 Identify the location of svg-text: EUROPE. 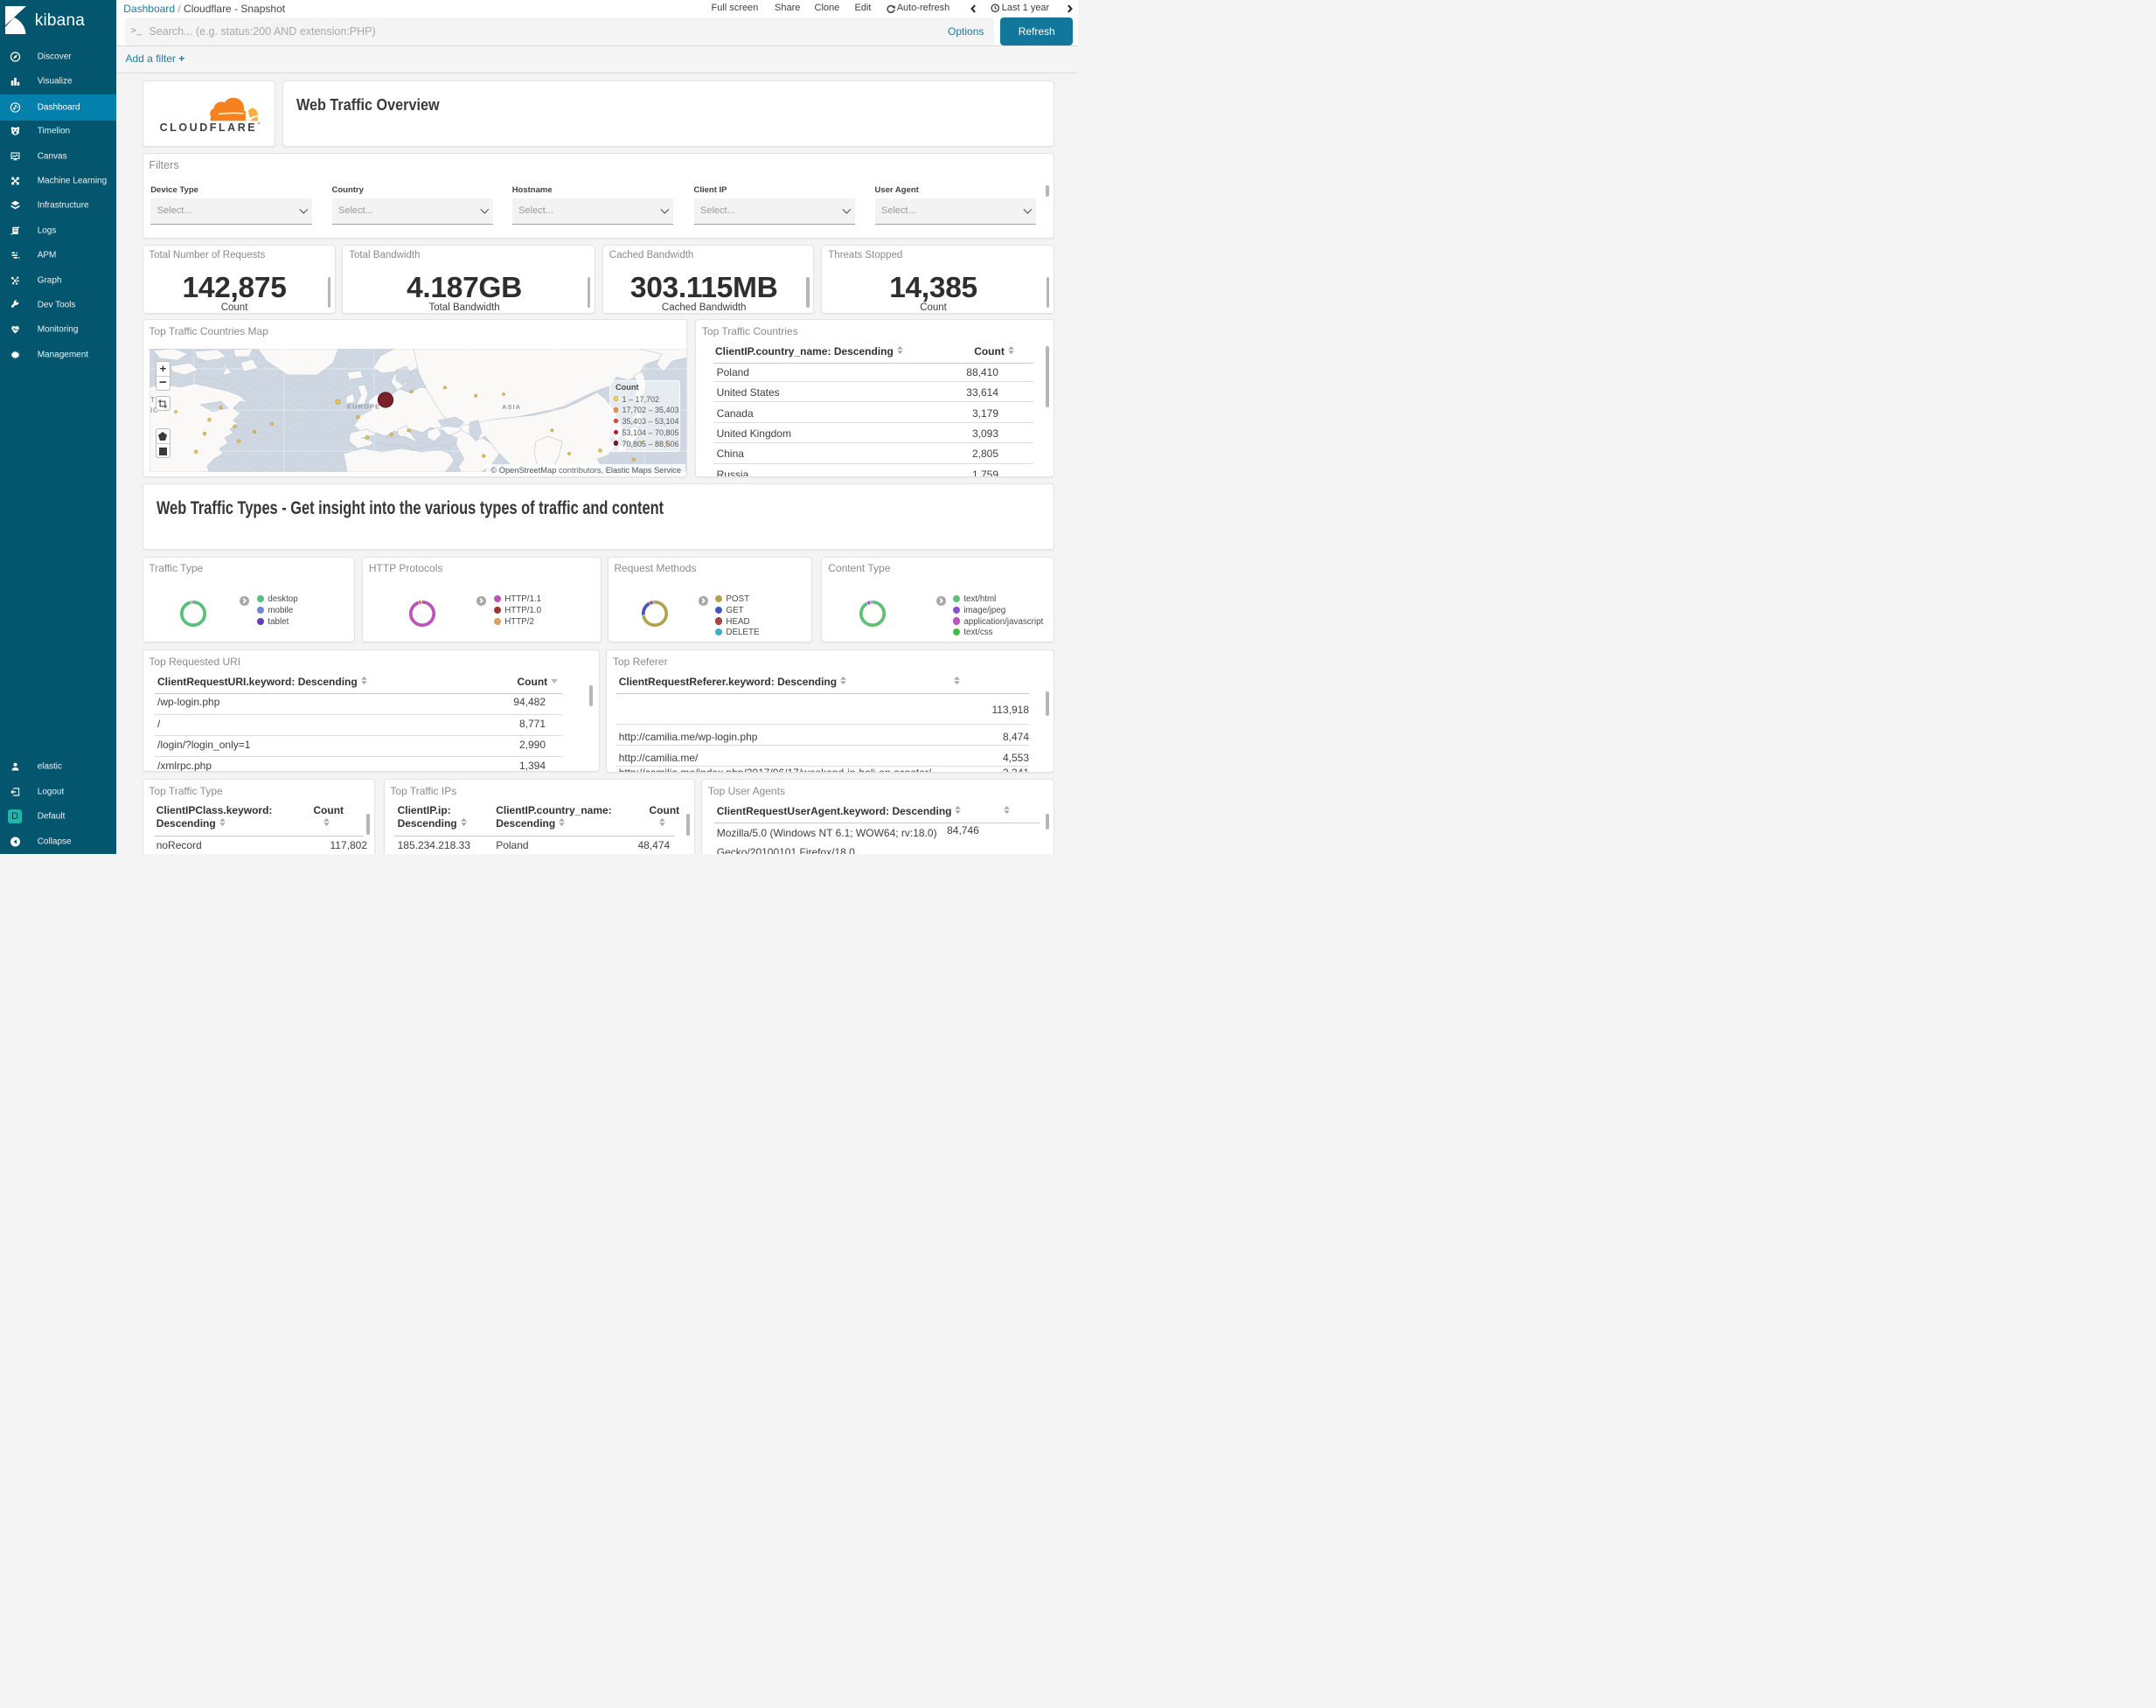
(363, 407).